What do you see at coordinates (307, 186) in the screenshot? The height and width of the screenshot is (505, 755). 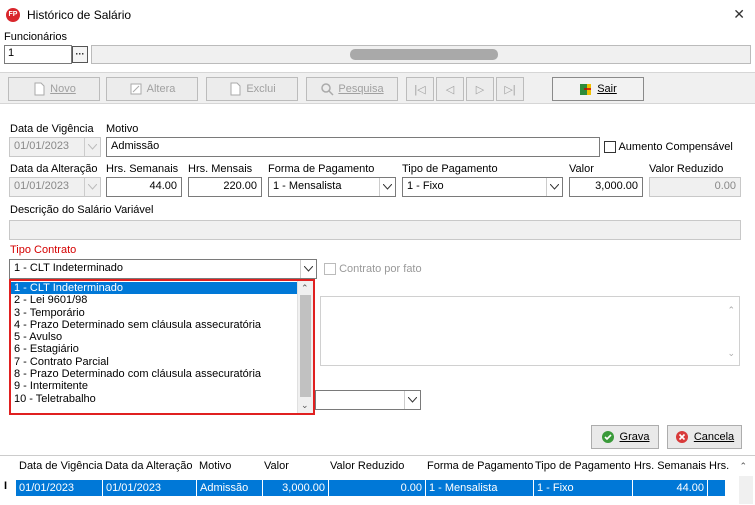 I see `forma-pagamento-value: 1 - Mensalista` at bounding box center [307, 186].